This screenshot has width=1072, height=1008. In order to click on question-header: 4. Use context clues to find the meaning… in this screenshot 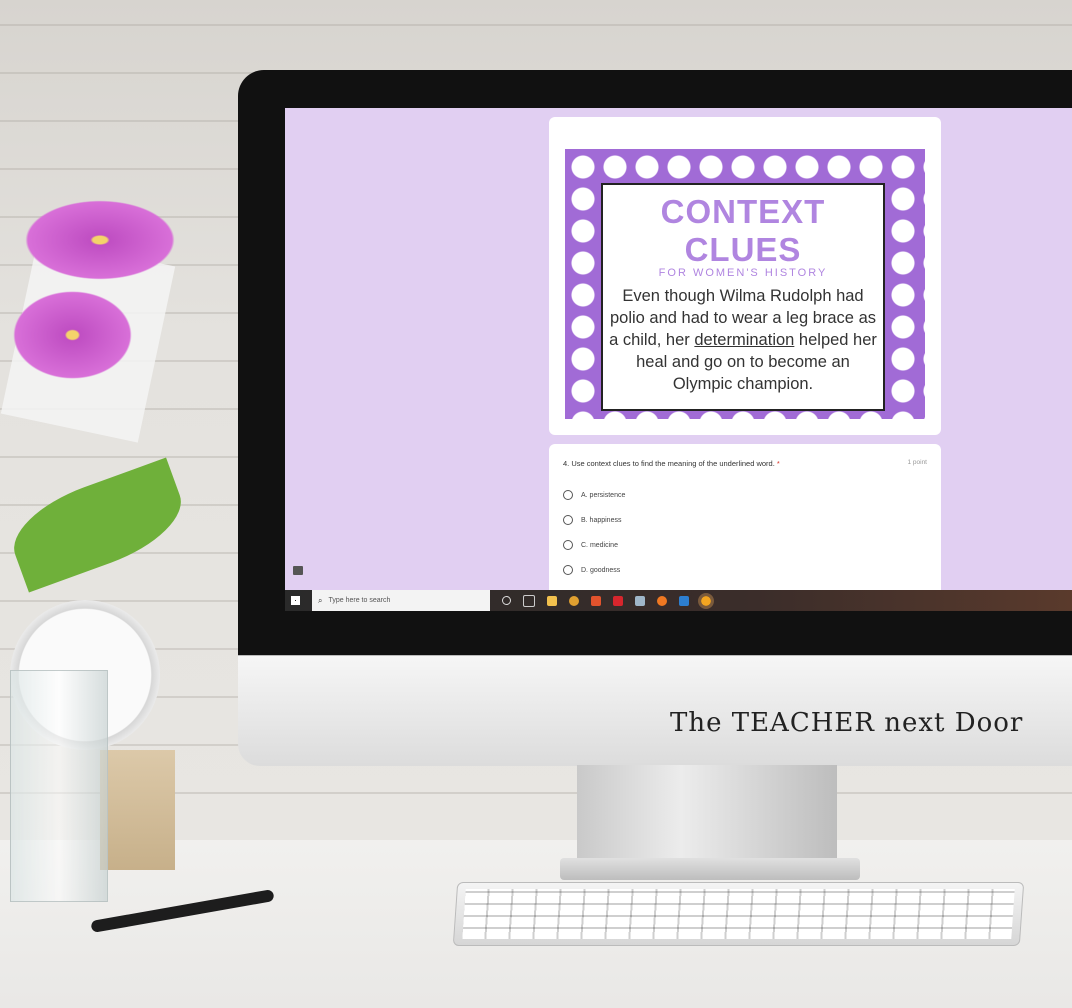, I will do `click(745, 463)`.